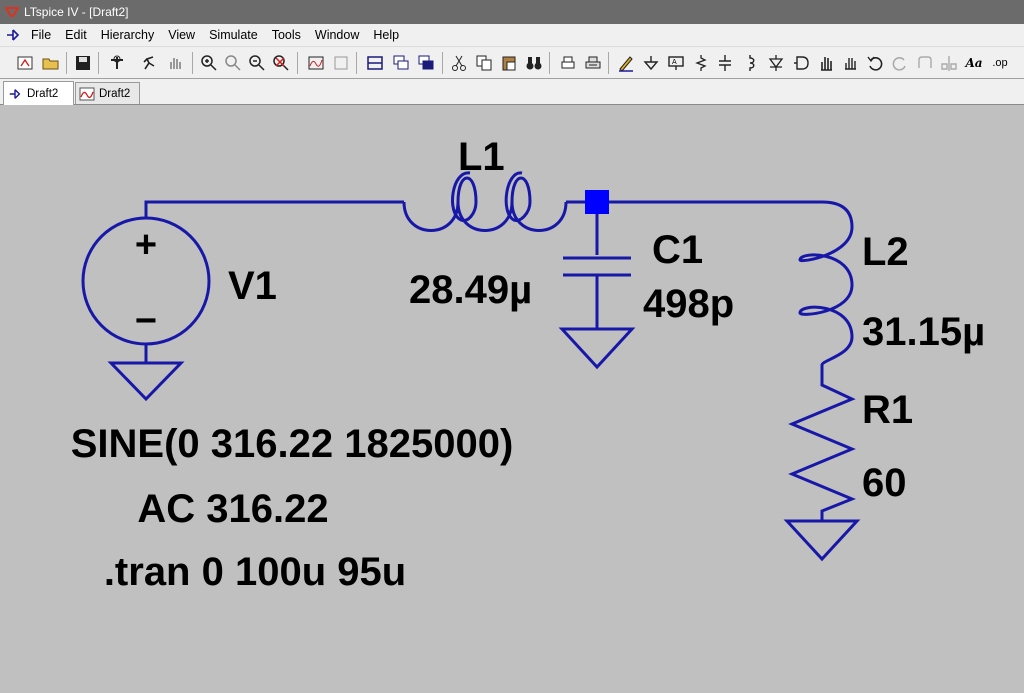 The width and height of the screenshot is (1024, 693). I want to click on v1-name-label: V1, so click(252, 286).